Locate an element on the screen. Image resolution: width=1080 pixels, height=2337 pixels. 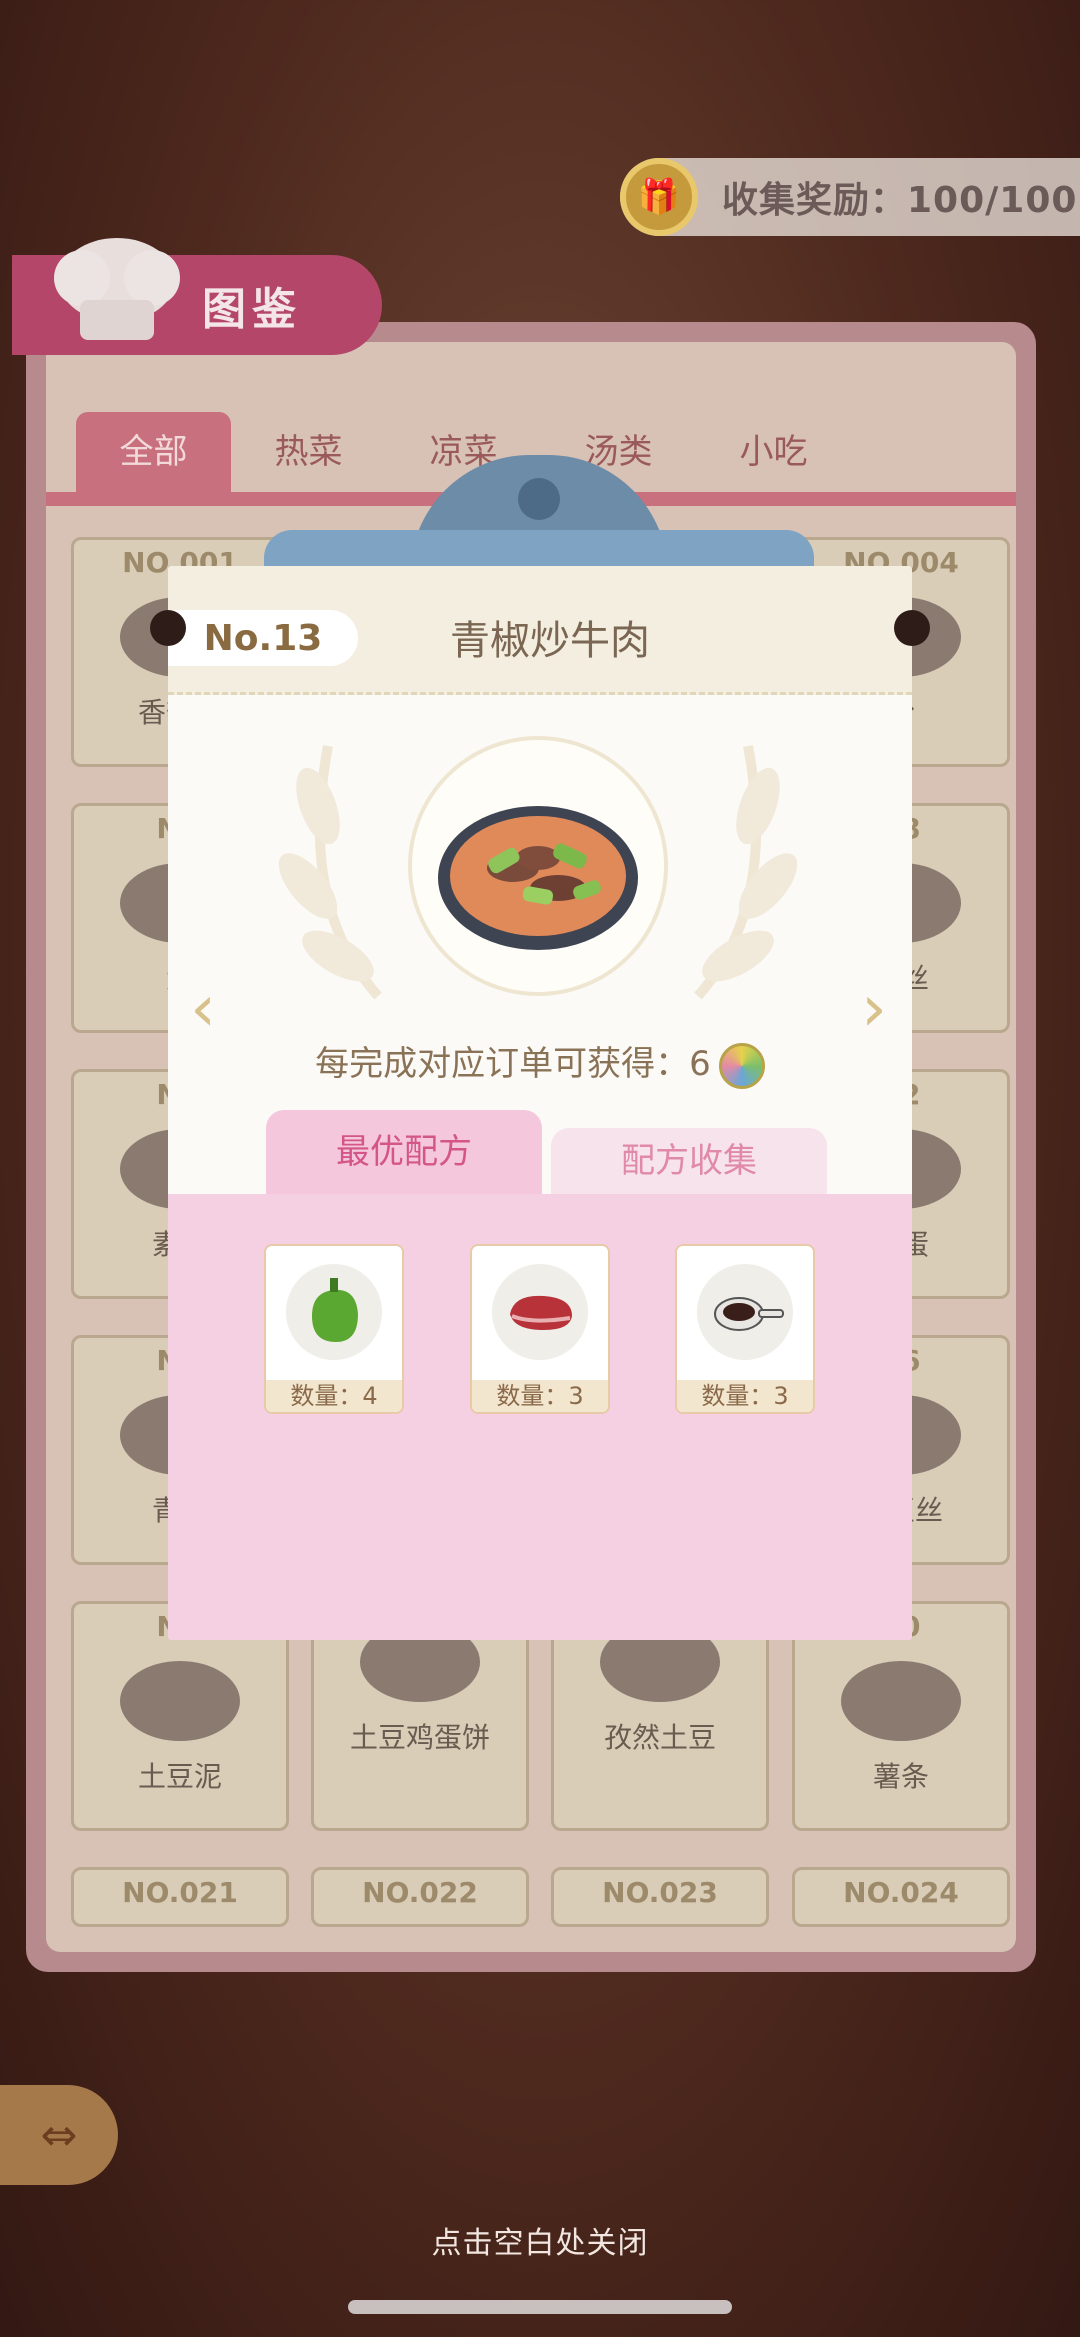
soy-sauce-icon is located at coordinates (749, 1314).